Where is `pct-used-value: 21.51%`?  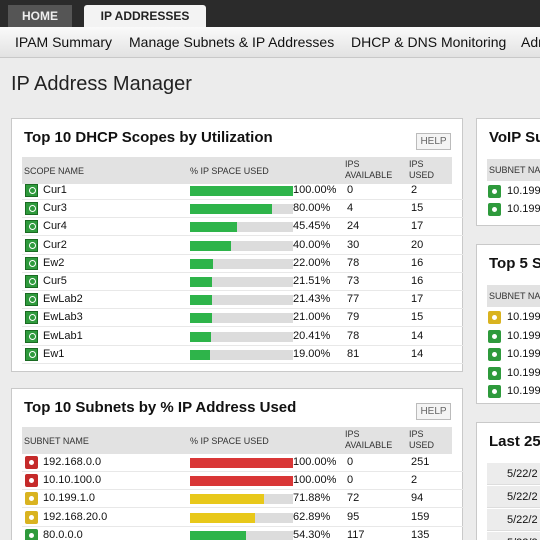 pct-used-value: 21.51% is located at coordinates (312, 281).